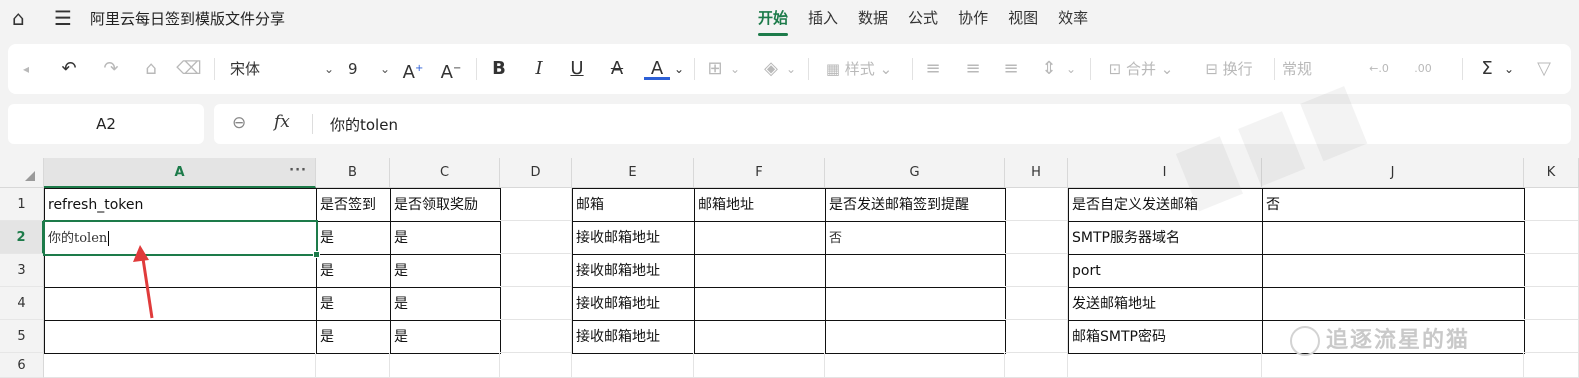  What do you see at coordinates (973, 69) in the screenshot?
I see `align-center-icon: ≡` at bounding box center [973, 69].